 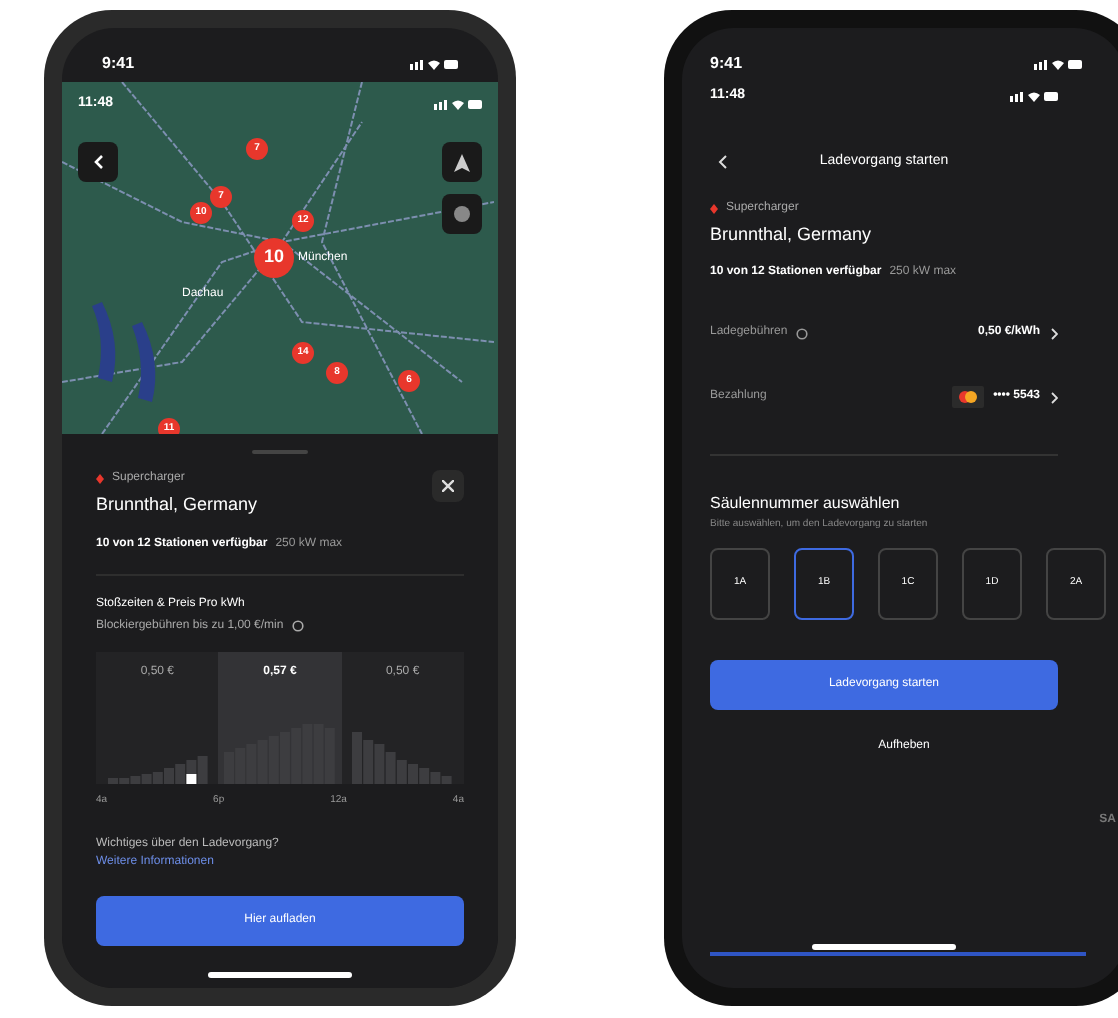 What do you see at coordinates (806, 503) in the screenshot?
I see `stall-title: Säulennummer auswählen` at bounding box center [806, 503].